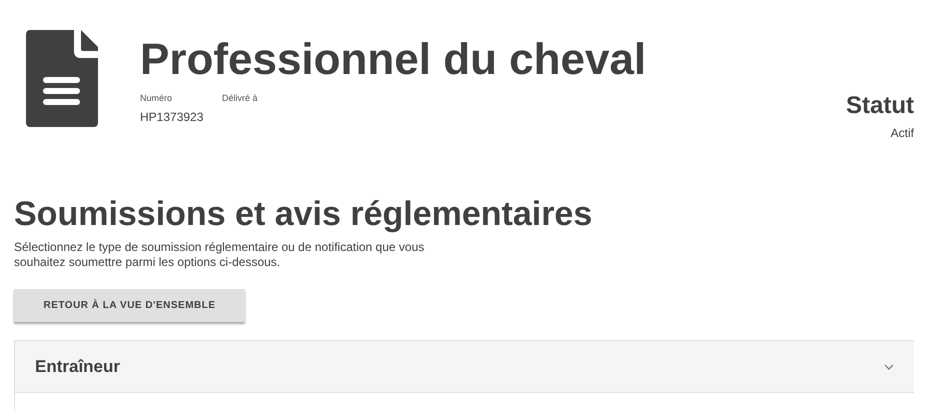 Image resolution: width=934 pixels, height=411 pixels. I want to click on field-label: Numéro, so click(157, 98).